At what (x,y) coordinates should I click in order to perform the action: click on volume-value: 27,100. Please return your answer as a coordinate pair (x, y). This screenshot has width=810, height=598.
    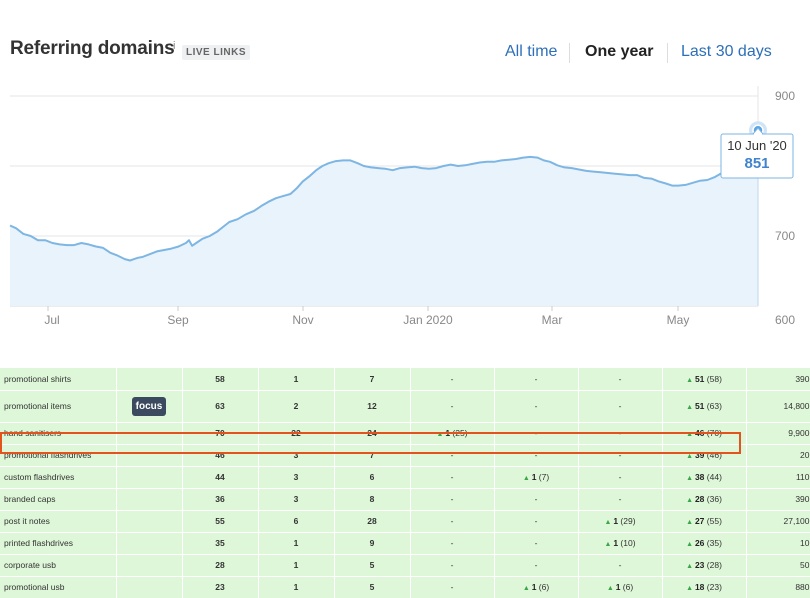
    Looking at the image, I should click on (796, 521).